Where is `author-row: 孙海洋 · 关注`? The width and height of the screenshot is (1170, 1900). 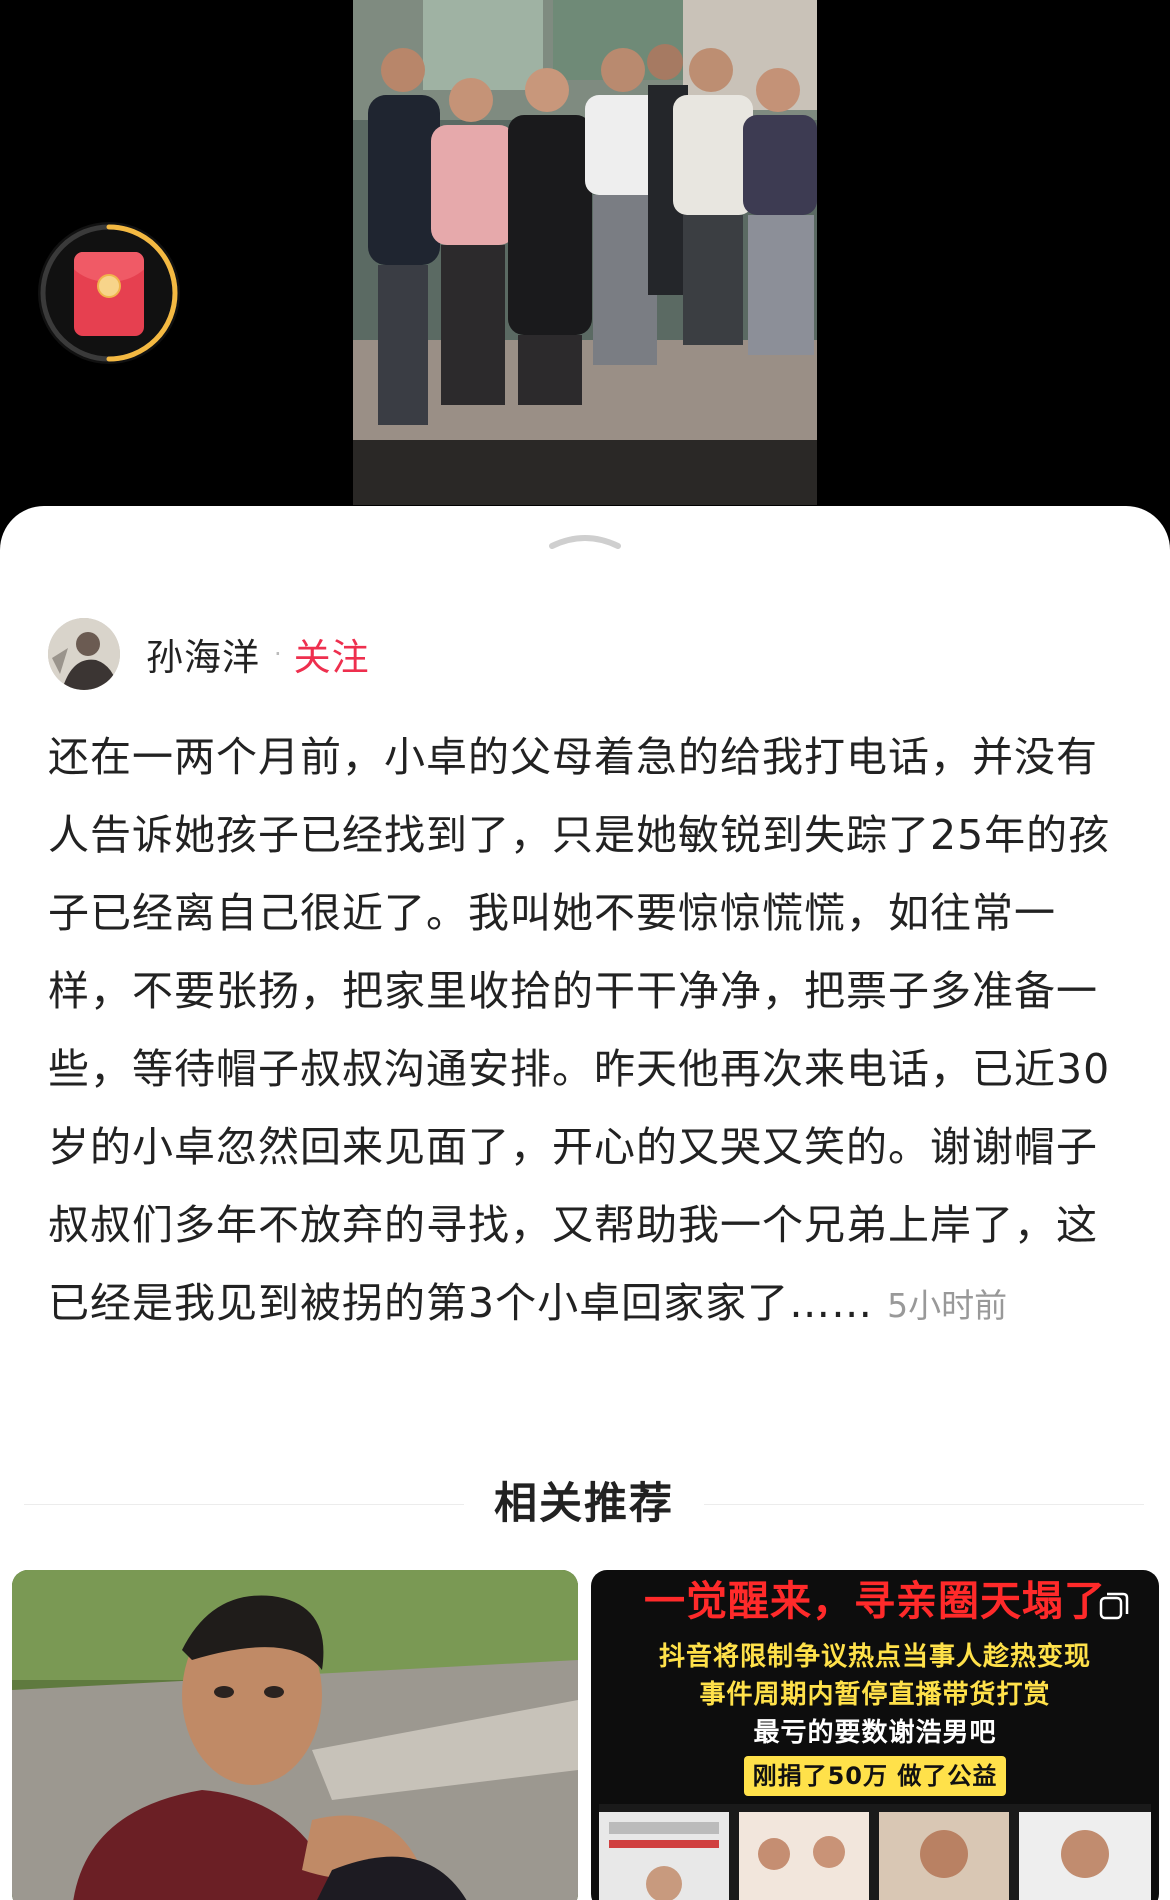
author-row: 孙海洋 · 关注 is located at coordinates (209, 654).